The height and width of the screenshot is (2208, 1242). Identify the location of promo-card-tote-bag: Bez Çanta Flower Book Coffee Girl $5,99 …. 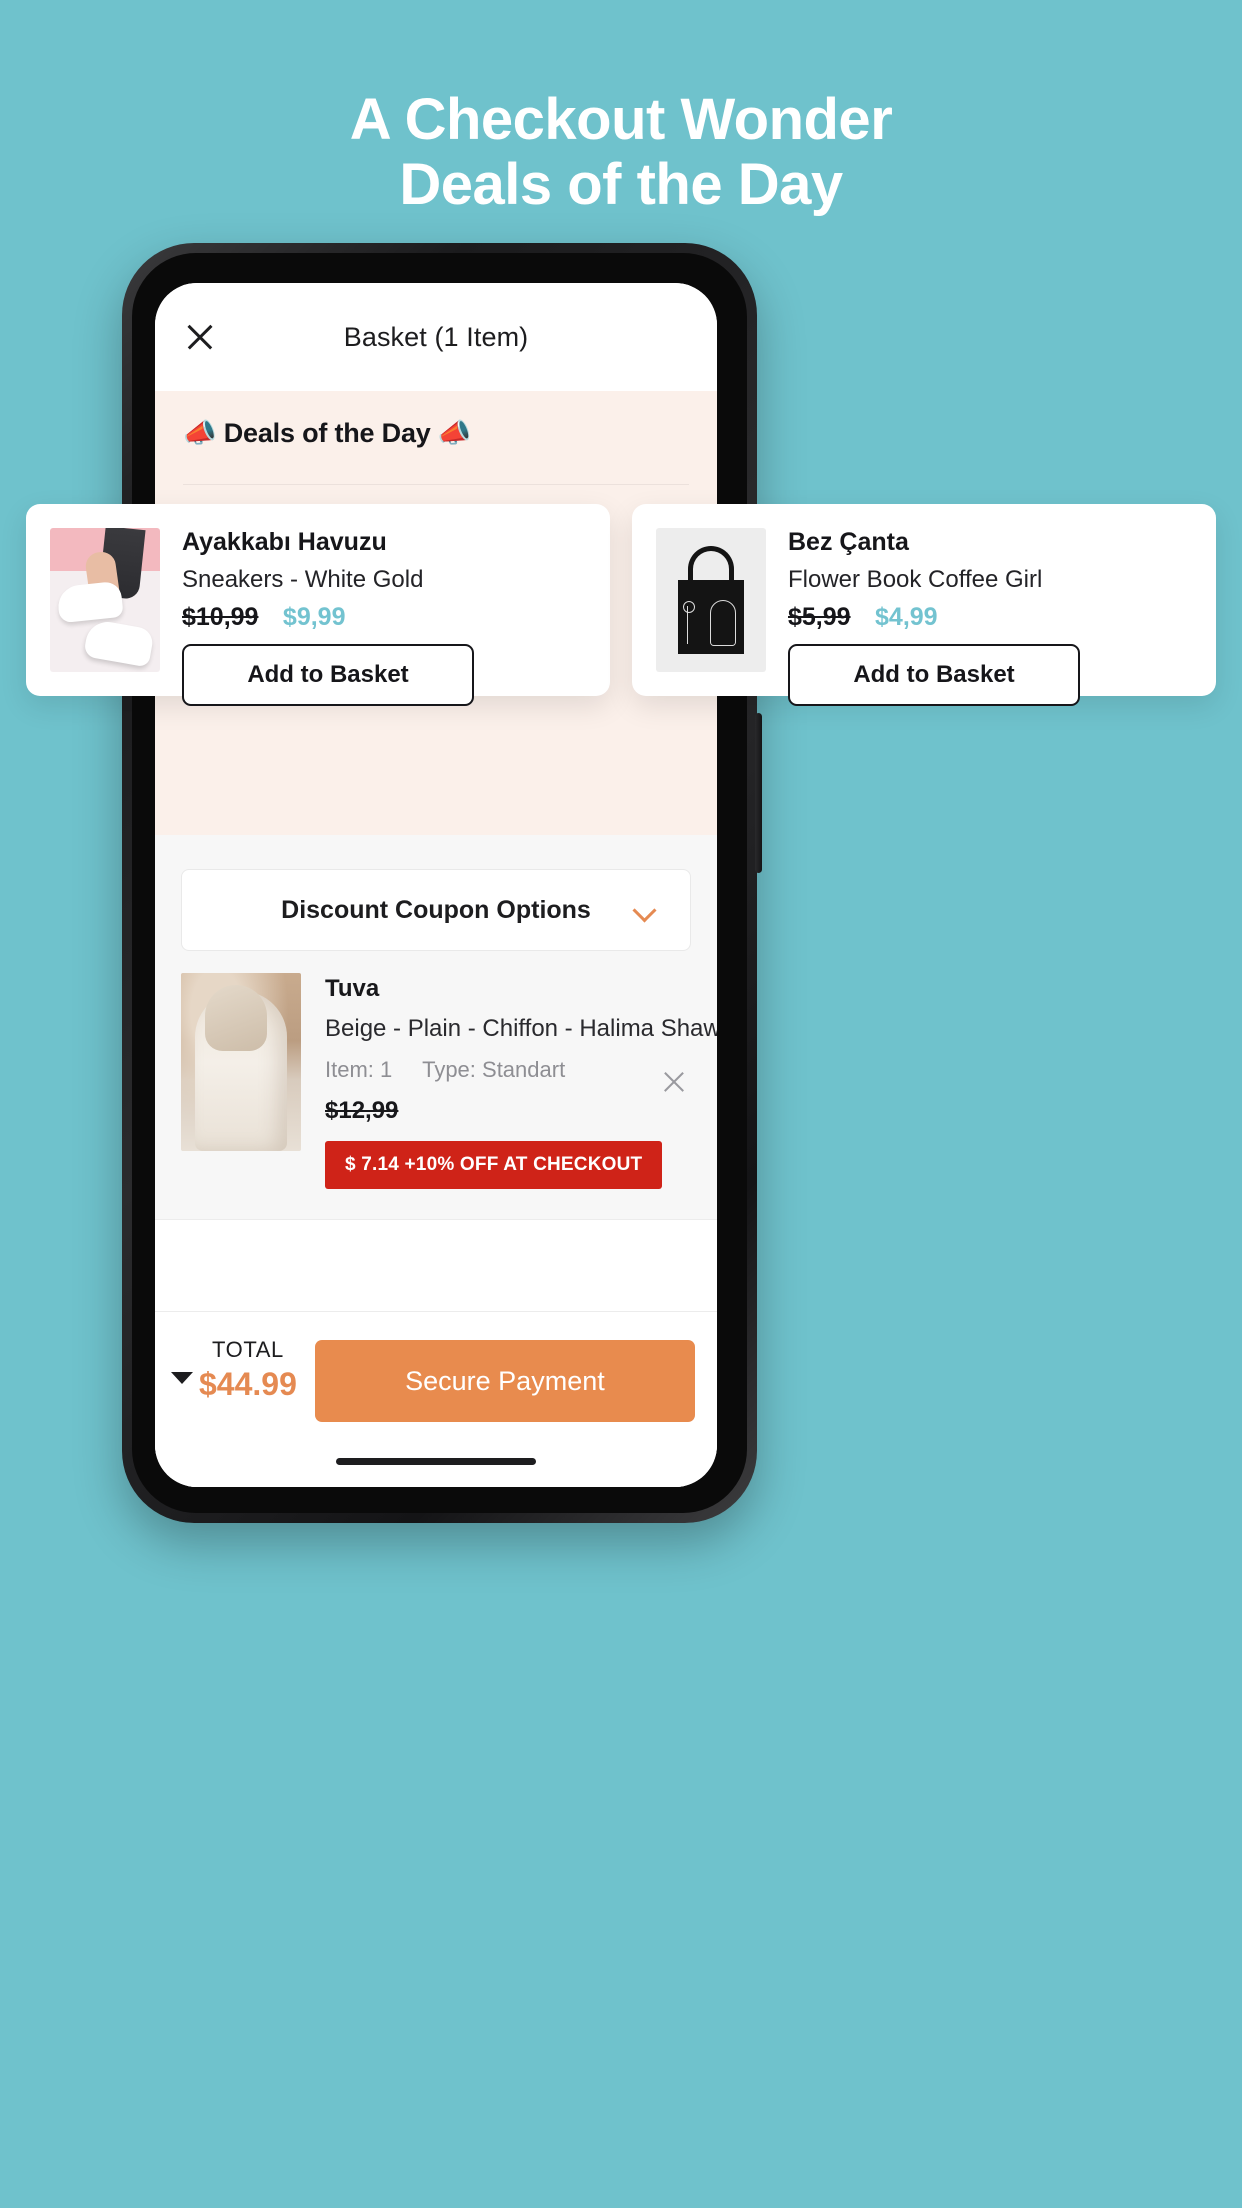
(924, 605).